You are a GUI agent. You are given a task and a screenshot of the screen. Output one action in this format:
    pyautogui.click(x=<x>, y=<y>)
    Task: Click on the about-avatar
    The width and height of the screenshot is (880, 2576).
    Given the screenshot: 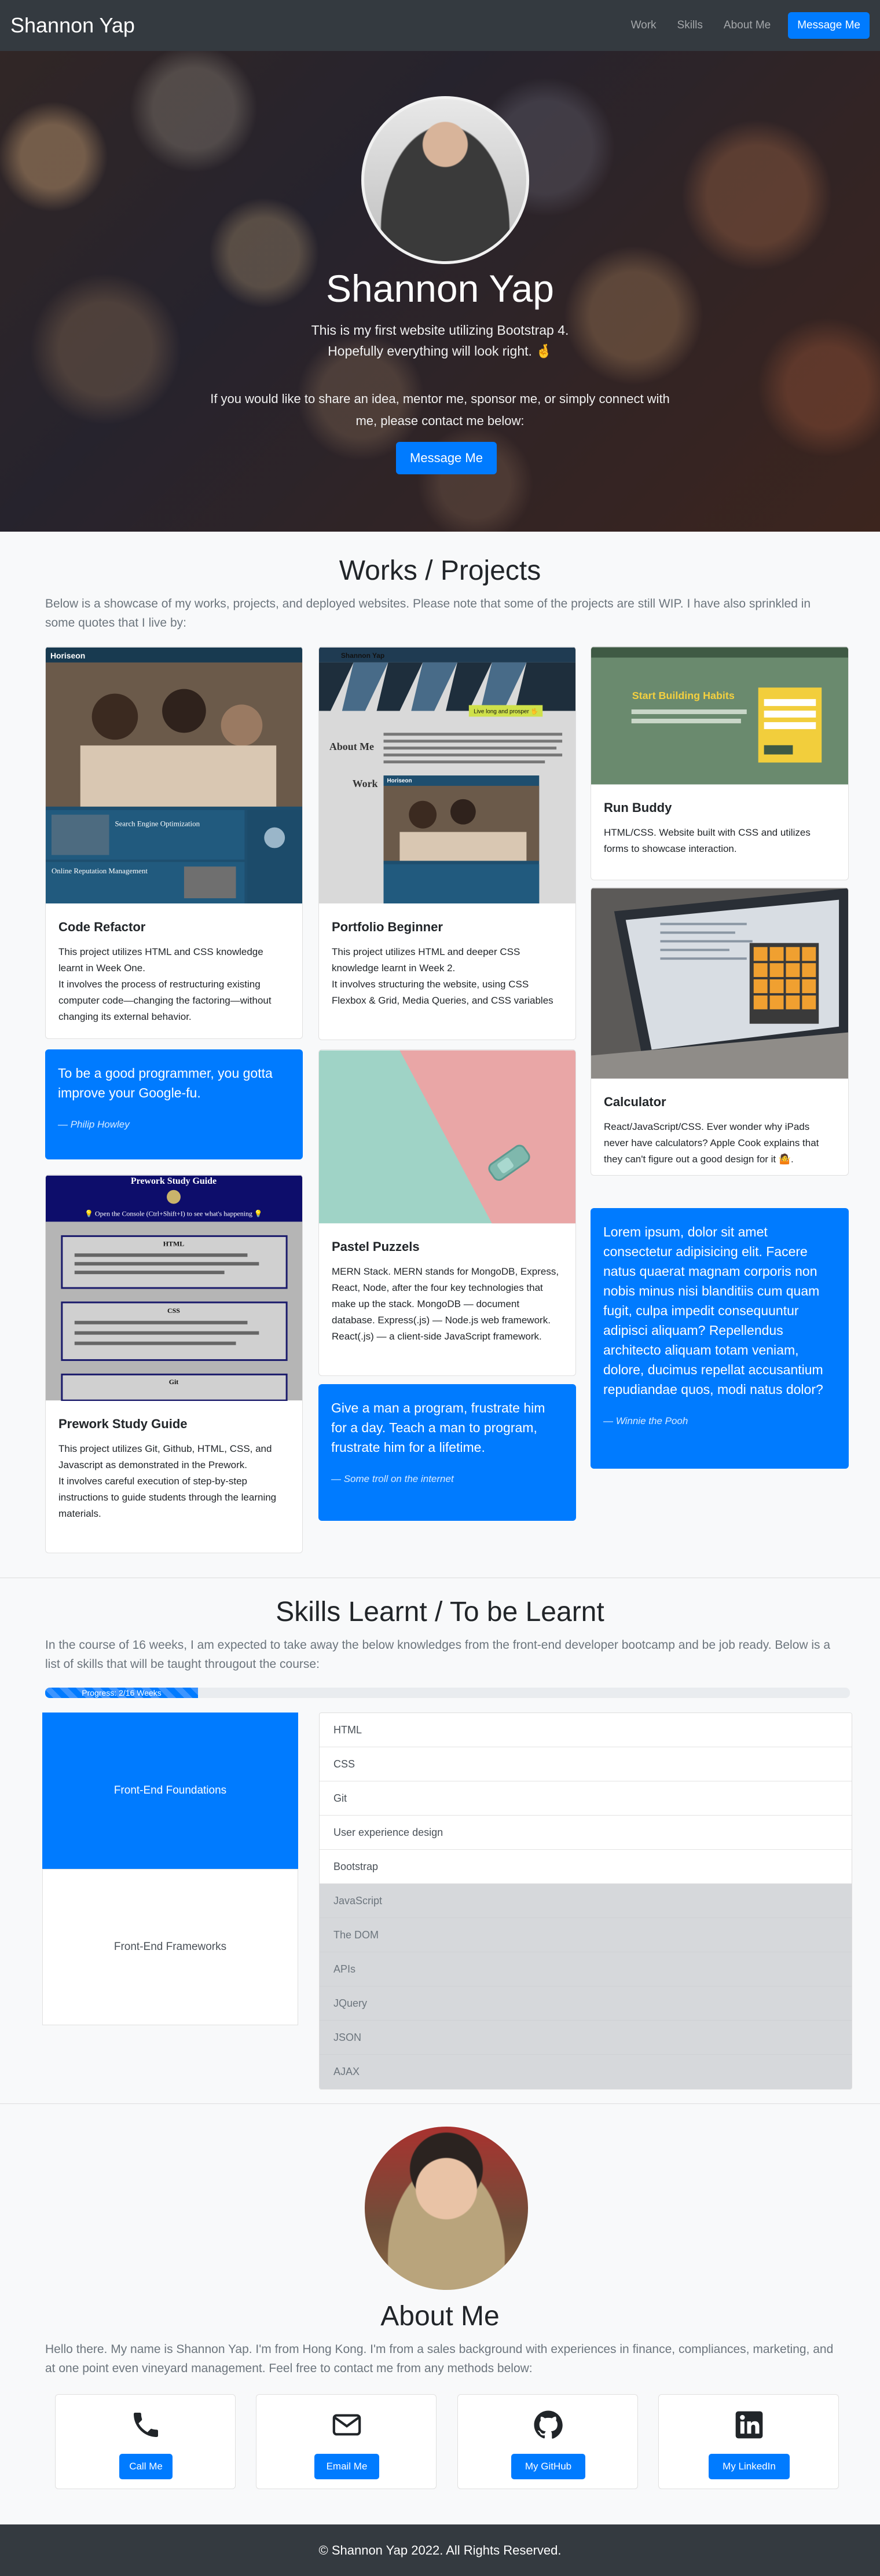 What is the action you would take?
    pyautogui.click(x=447, y=2208)
    